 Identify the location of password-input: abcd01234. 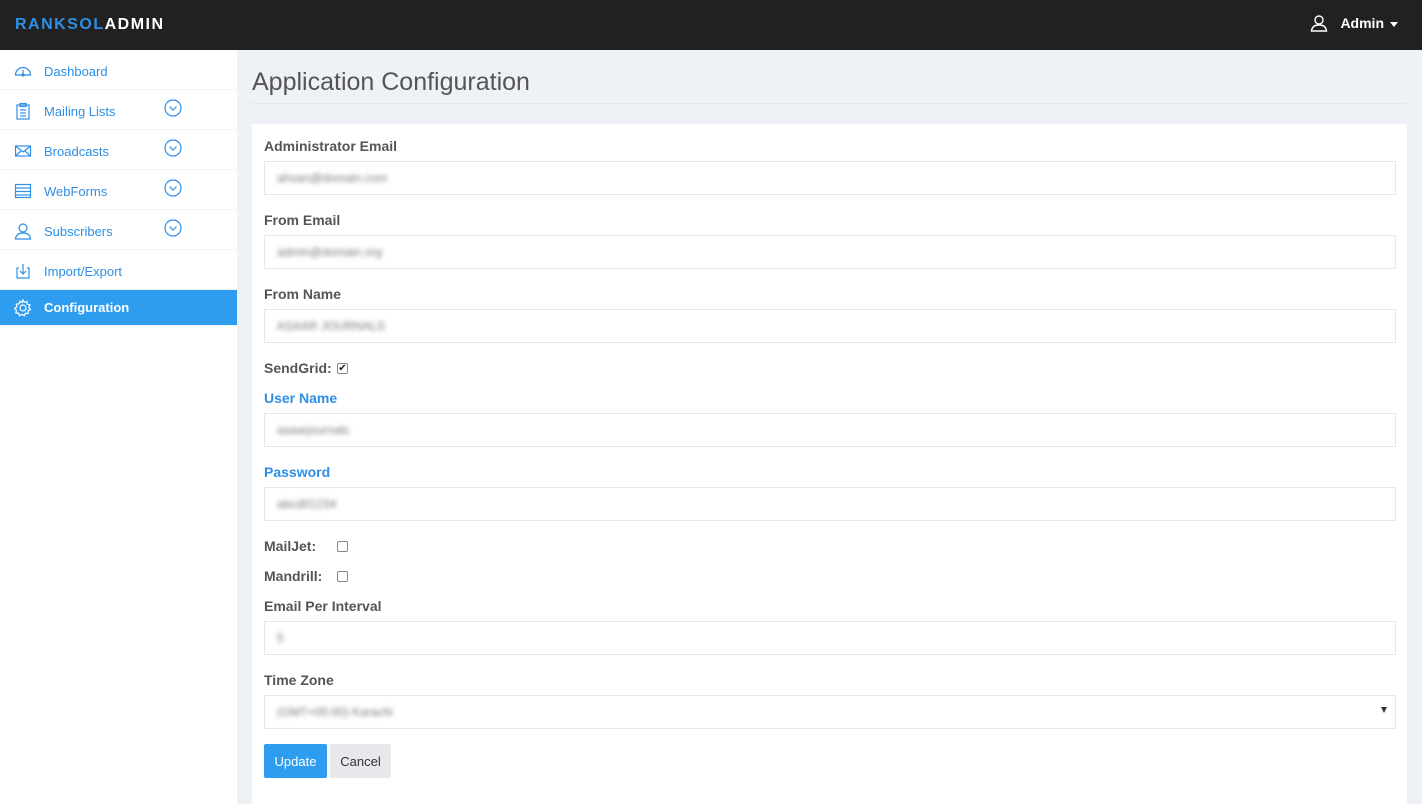
(830, 504).